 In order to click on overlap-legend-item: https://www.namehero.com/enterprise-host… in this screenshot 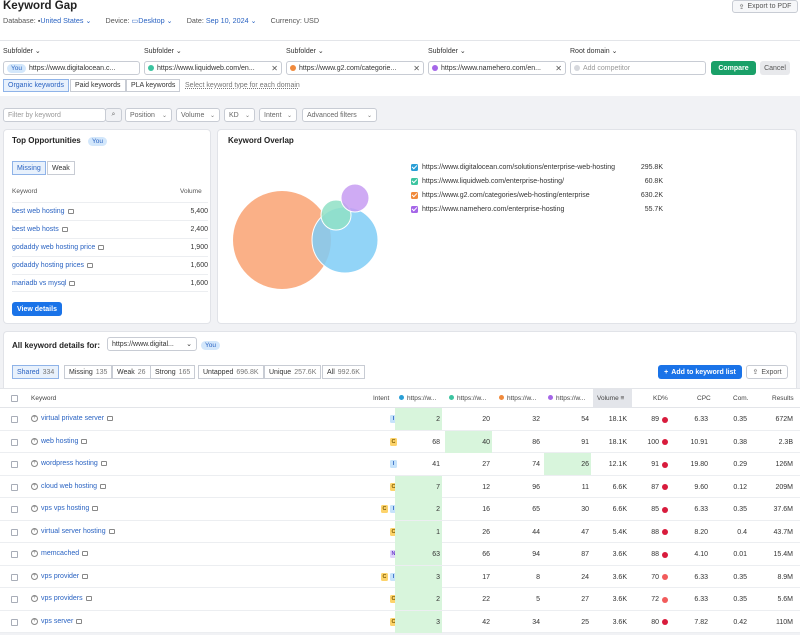, I will do `click(537, 209)`.